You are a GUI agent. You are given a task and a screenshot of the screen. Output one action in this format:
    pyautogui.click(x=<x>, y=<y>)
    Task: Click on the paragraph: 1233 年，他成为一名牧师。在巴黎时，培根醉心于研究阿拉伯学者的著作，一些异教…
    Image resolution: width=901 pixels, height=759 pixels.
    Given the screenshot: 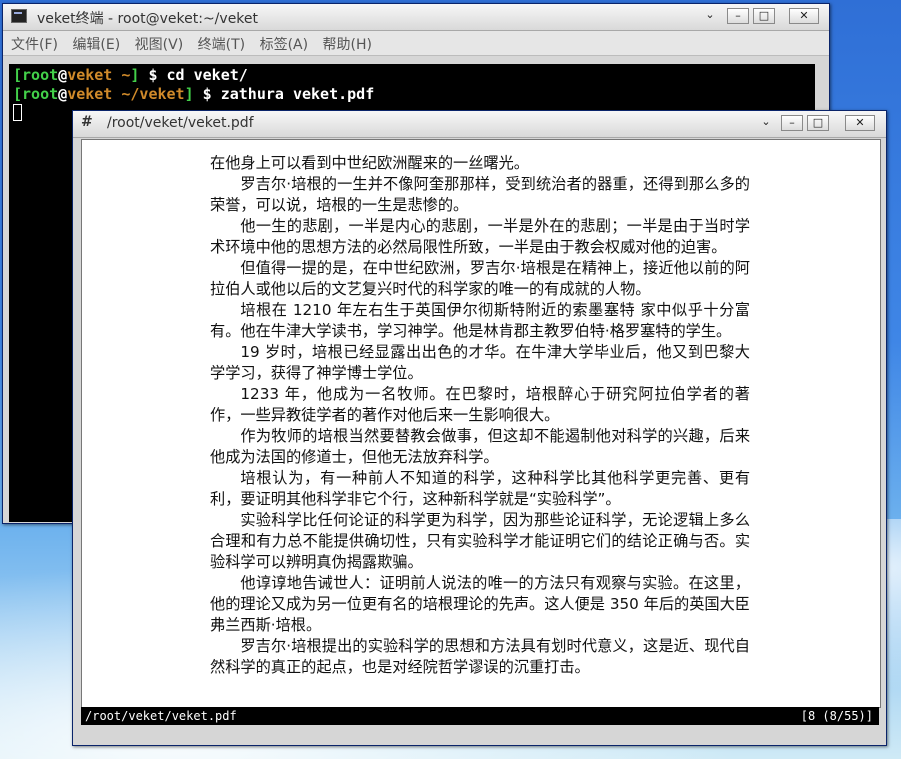 What is the action you would take?
    pyautogui.click(x=480, y=404)
    